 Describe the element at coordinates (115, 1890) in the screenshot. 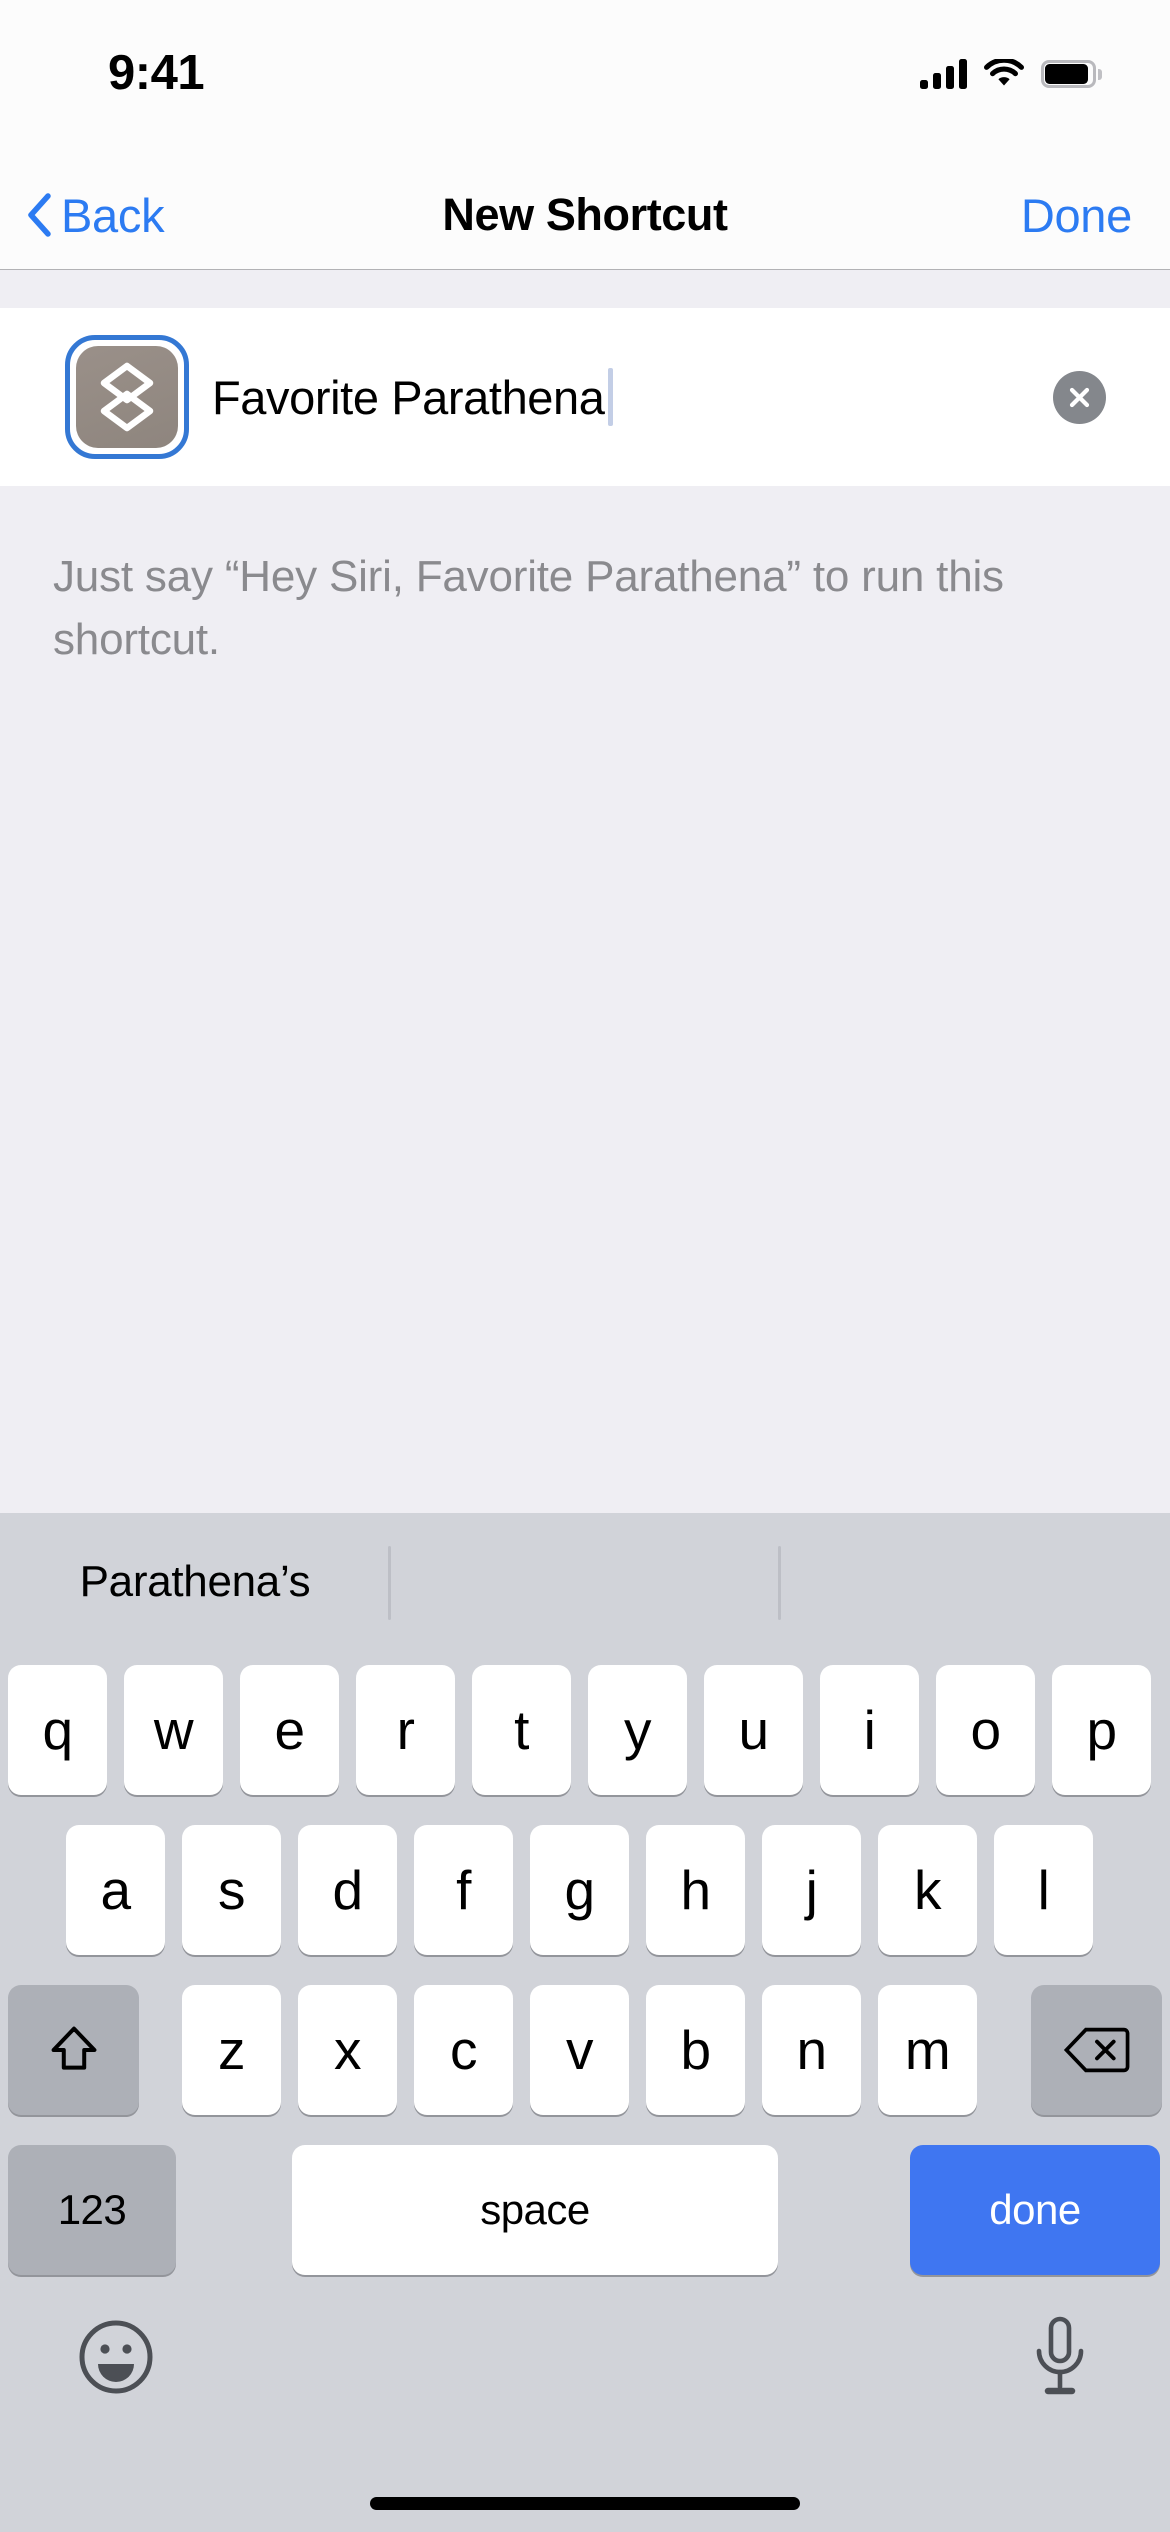

I see `key-a: a` at that location.